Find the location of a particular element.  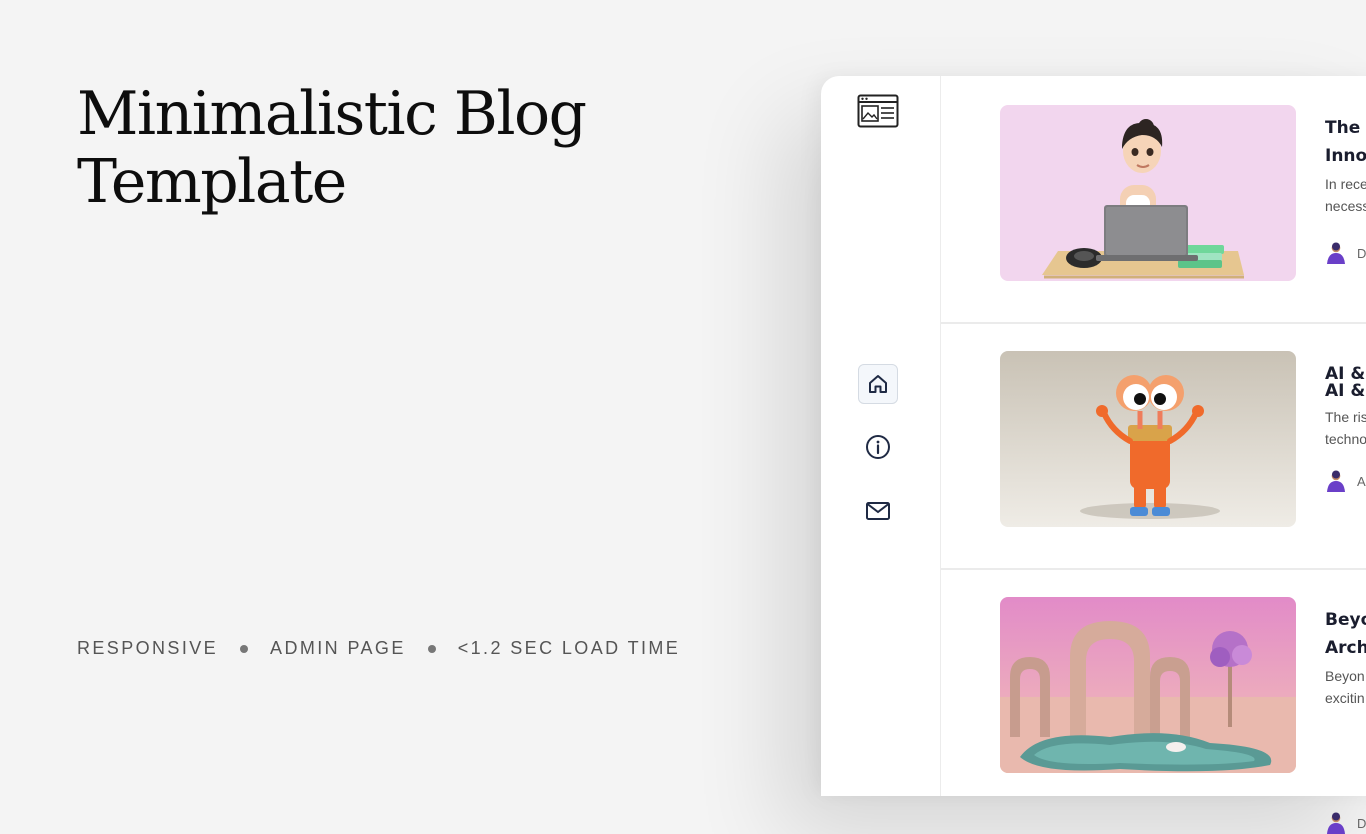

post-card: Beyo Arch Beyon excitin D is located at coordinates (1153, 701).